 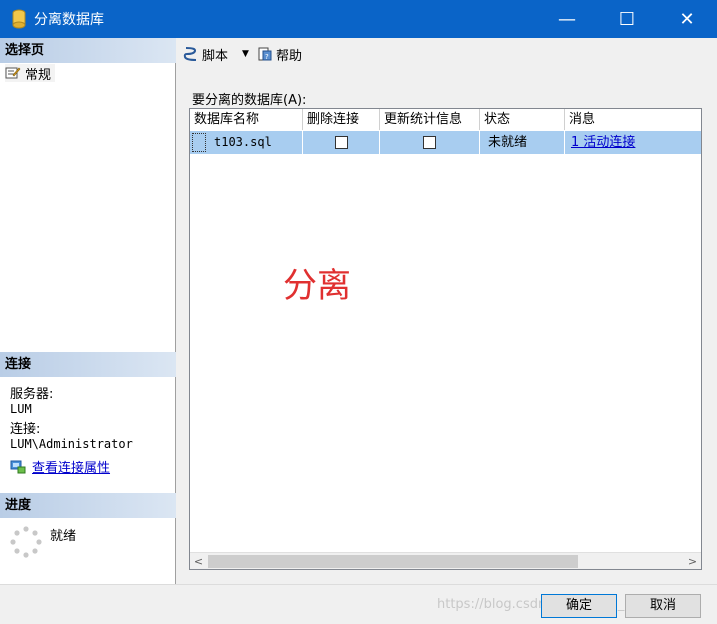 What do you see at coordinates (393, 561) in the screenshot?
I see `scrollbar-thumb` at bounding box center [393, 561].